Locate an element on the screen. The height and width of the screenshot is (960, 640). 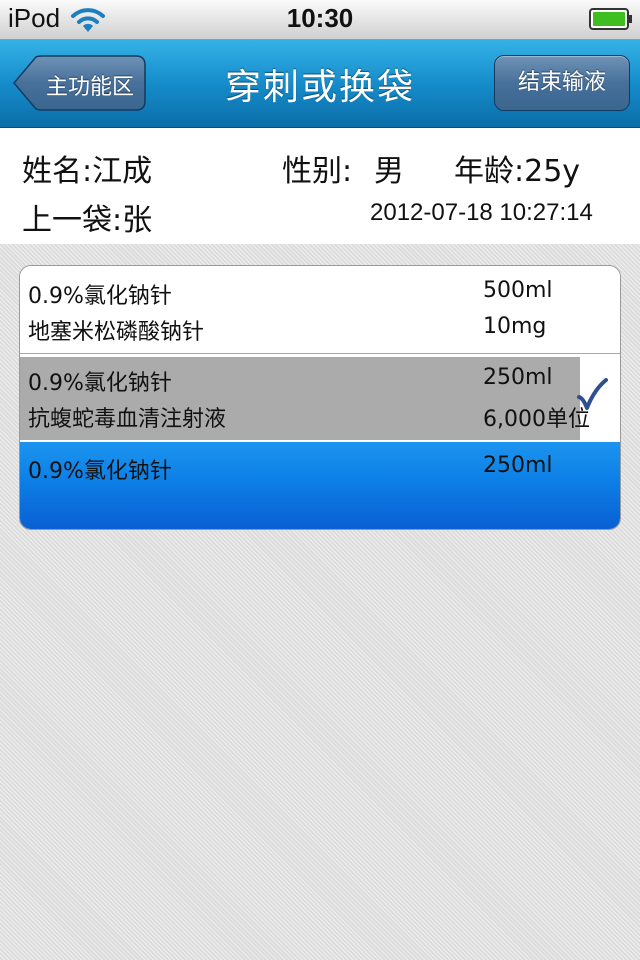
medicine-name: 抗蝮蛇毒血清注射液 is located at coordinates (127, 419).